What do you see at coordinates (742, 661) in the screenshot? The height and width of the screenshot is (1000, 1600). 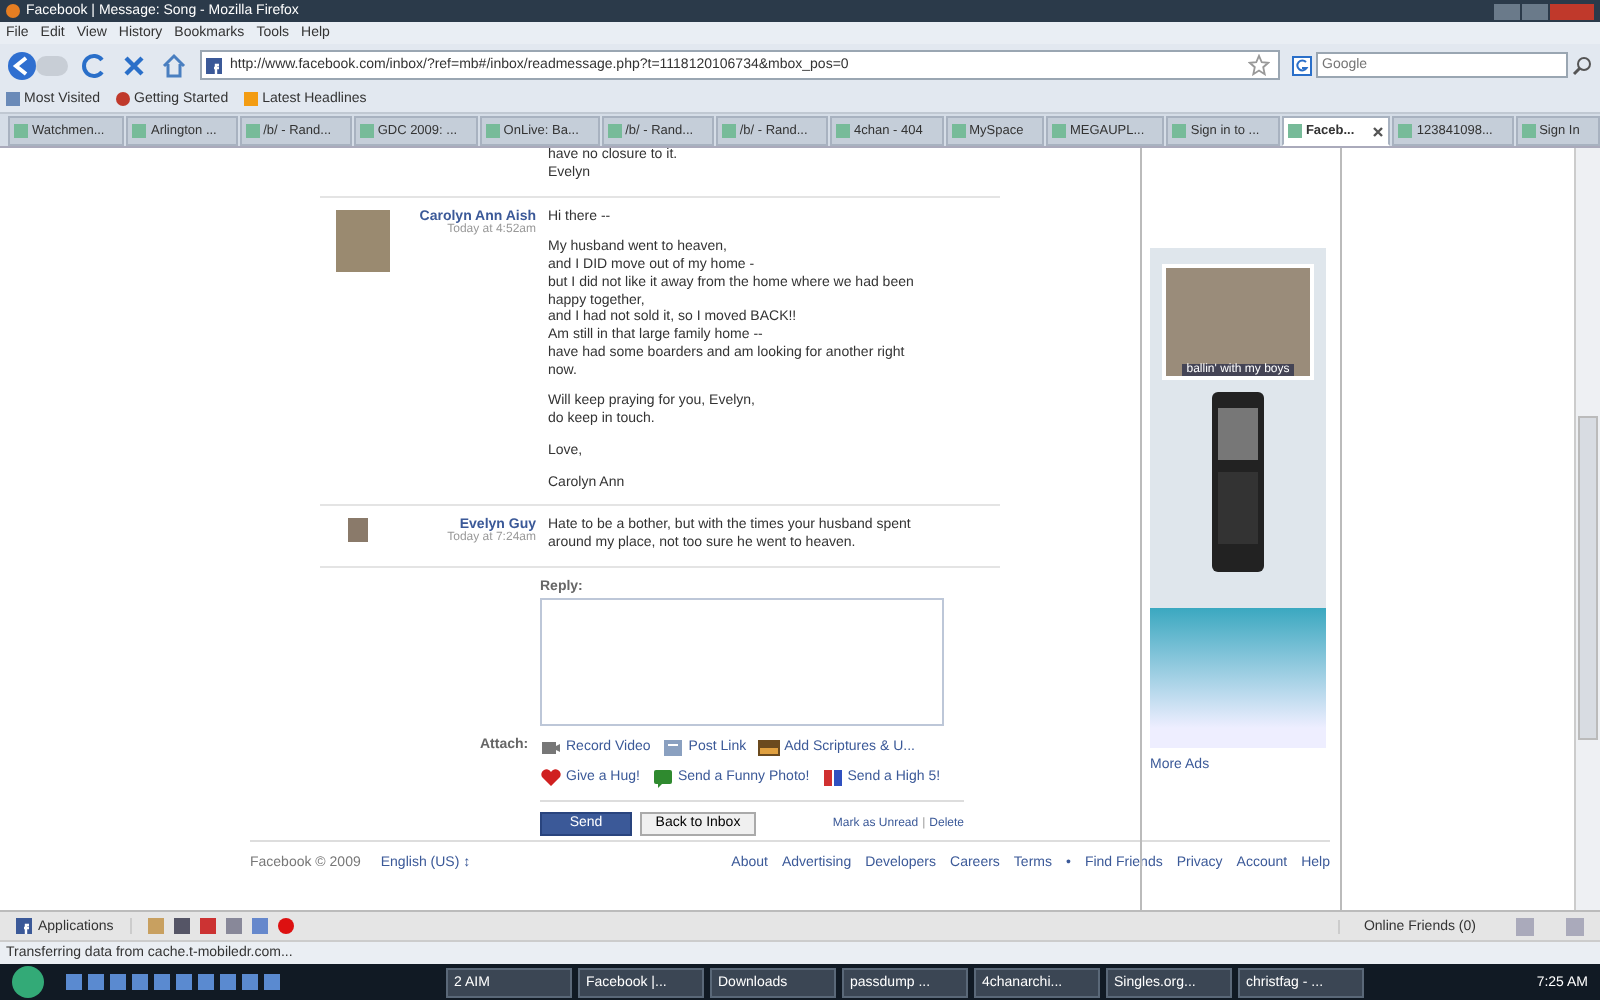 I see `reply-field` at bounding box center [742, 661].